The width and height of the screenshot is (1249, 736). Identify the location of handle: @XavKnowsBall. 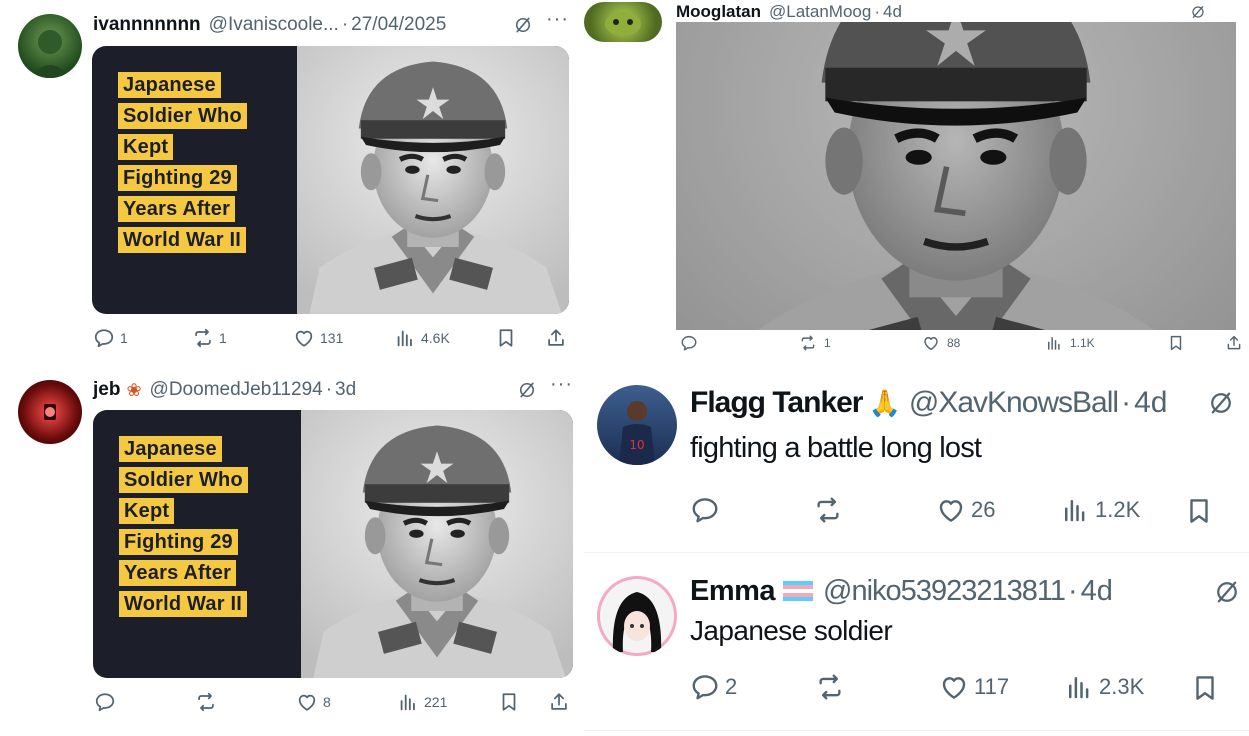
(1014, 403).